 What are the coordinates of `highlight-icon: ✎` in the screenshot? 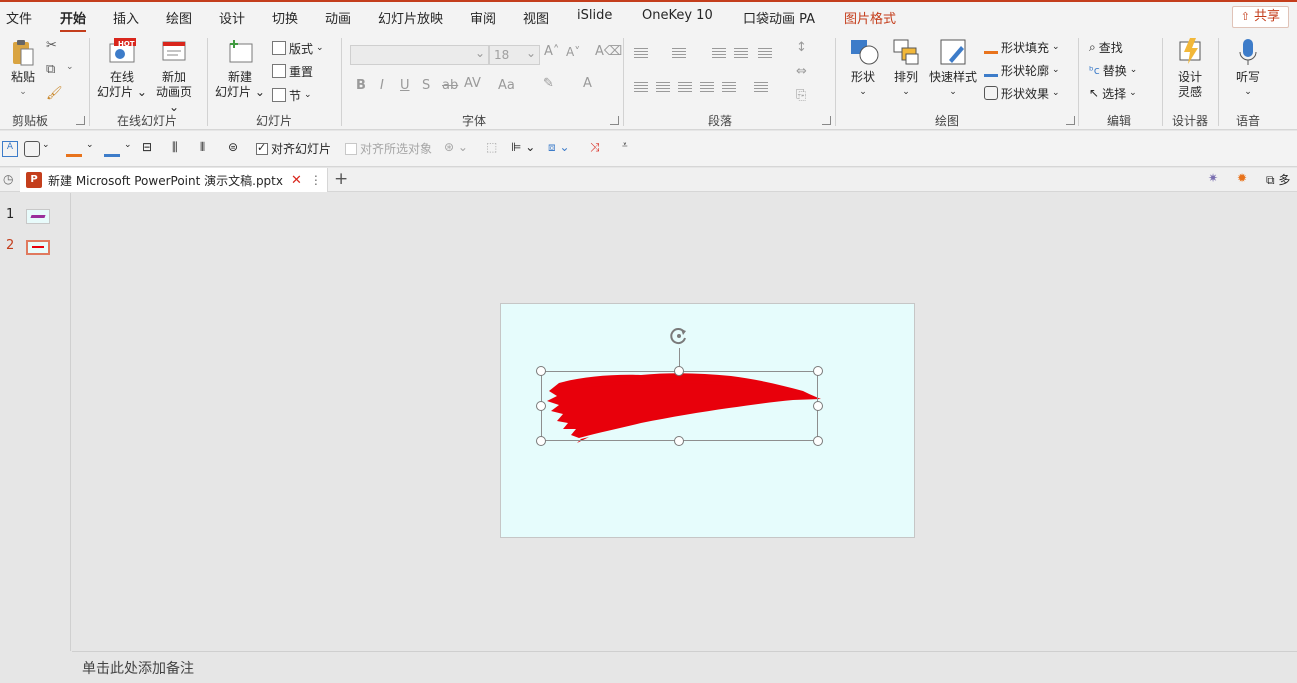 It's located at (548, 83).